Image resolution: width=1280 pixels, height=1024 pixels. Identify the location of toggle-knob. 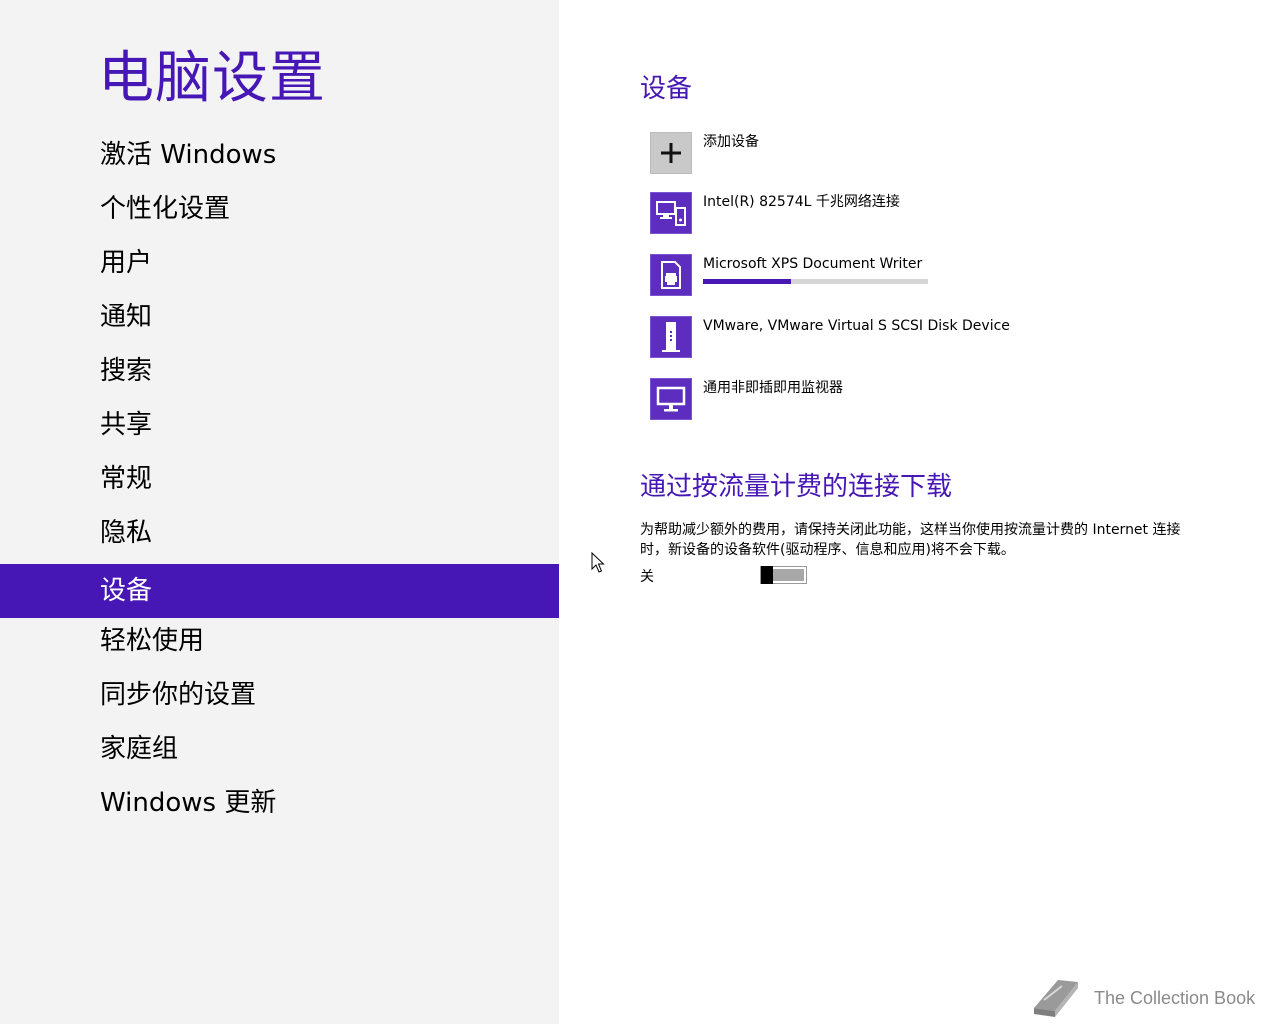
(767, 575).